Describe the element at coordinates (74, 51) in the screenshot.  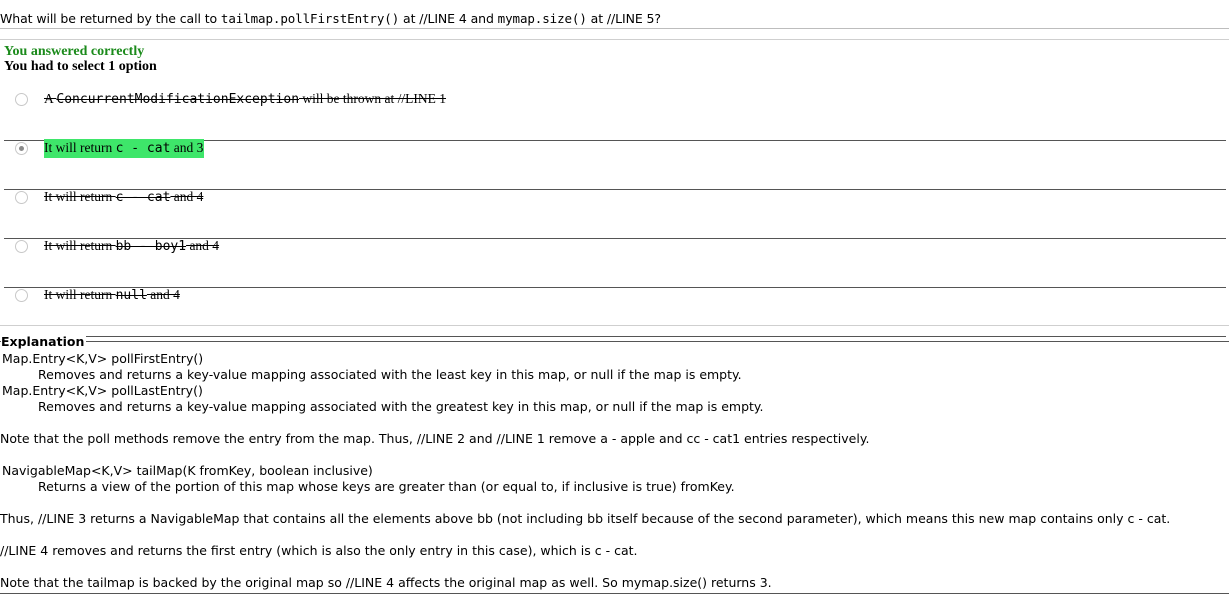
I see `answer-status: You answered correctly` at that location.